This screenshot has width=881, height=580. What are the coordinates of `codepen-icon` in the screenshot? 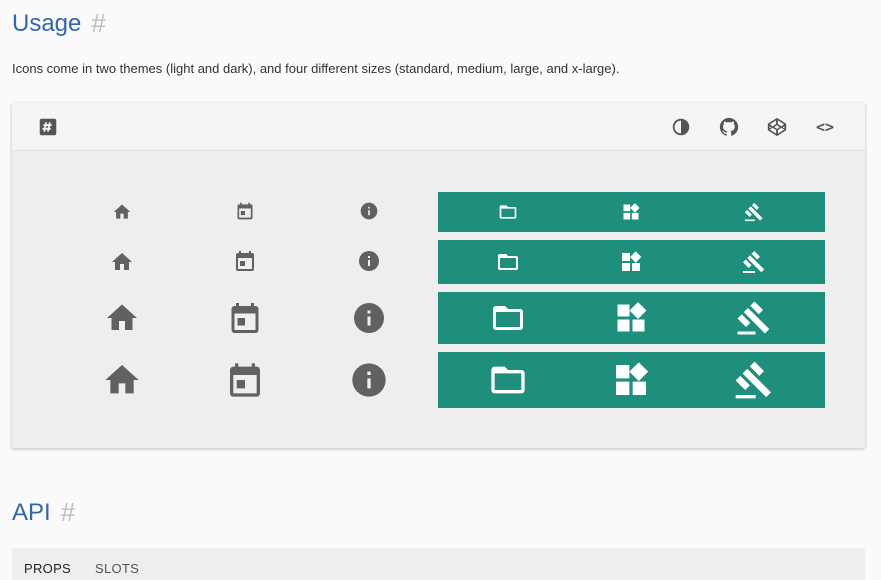 It's located at (777, 127).